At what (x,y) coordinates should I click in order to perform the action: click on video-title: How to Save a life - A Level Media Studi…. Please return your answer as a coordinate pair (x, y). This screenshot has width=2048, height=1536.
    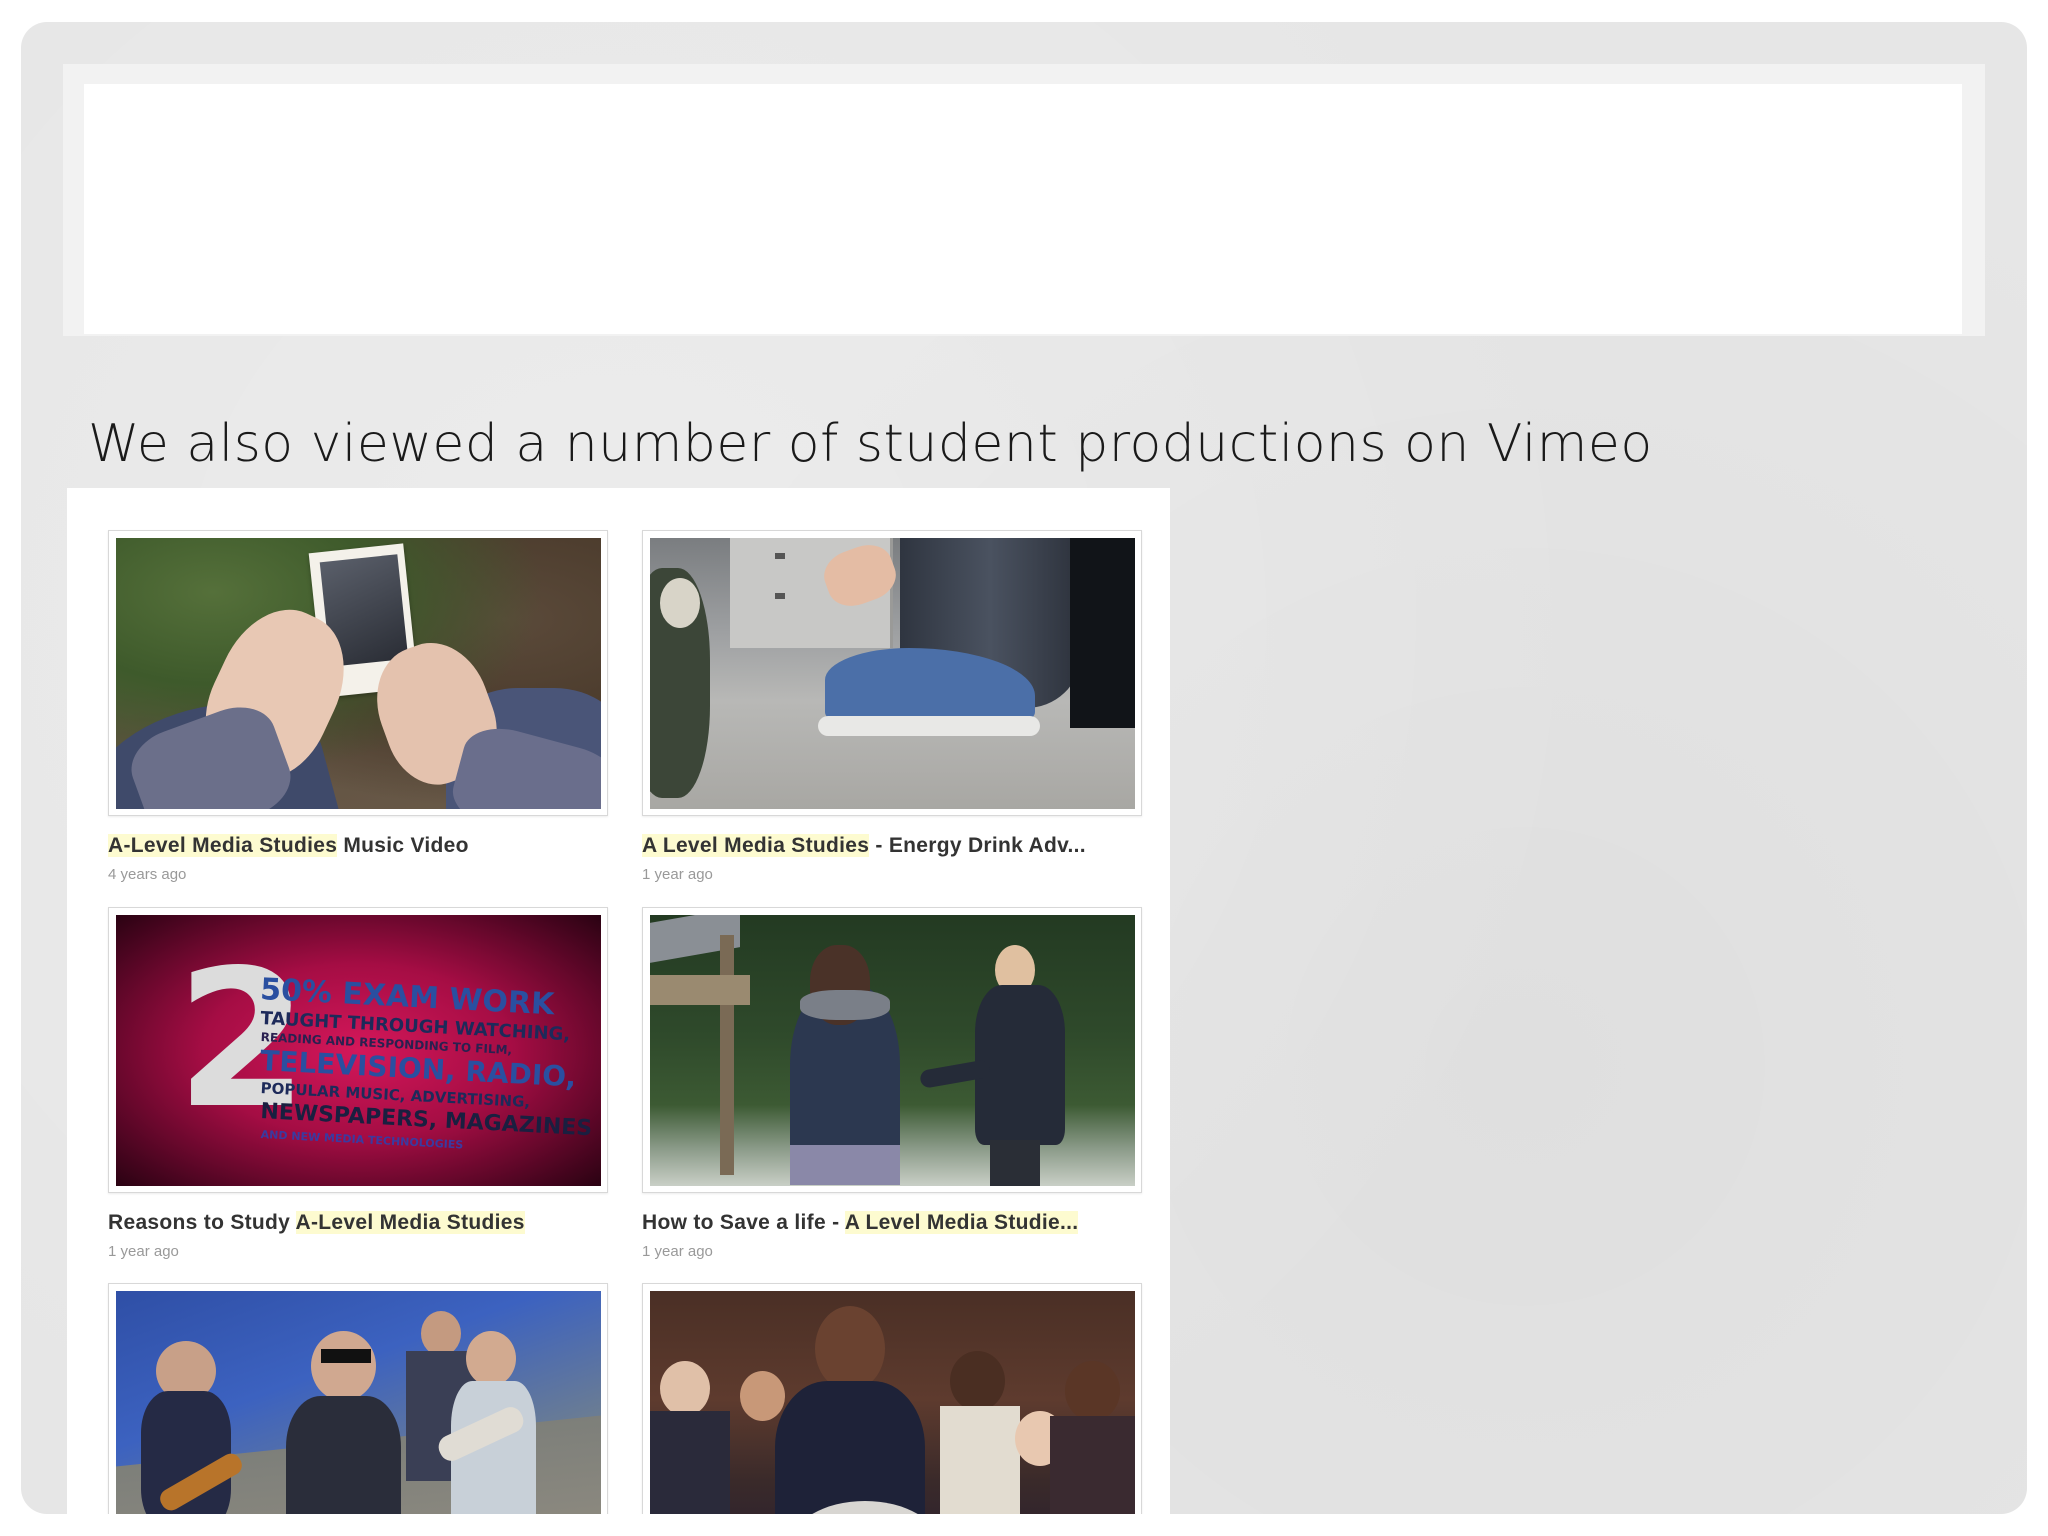
    Looking at the image, I should click on (902, 1223).